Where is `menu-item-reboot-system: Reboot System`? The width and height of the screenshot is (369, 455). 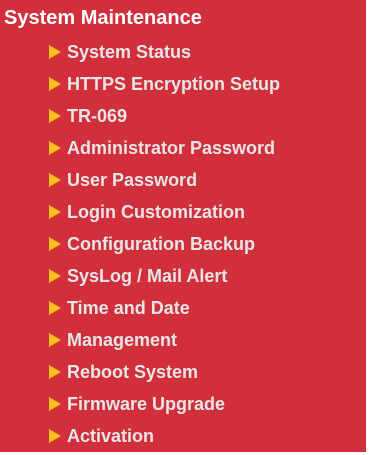 menu-item-reboot-system: Reboot System is located at coordinates (183, 372).